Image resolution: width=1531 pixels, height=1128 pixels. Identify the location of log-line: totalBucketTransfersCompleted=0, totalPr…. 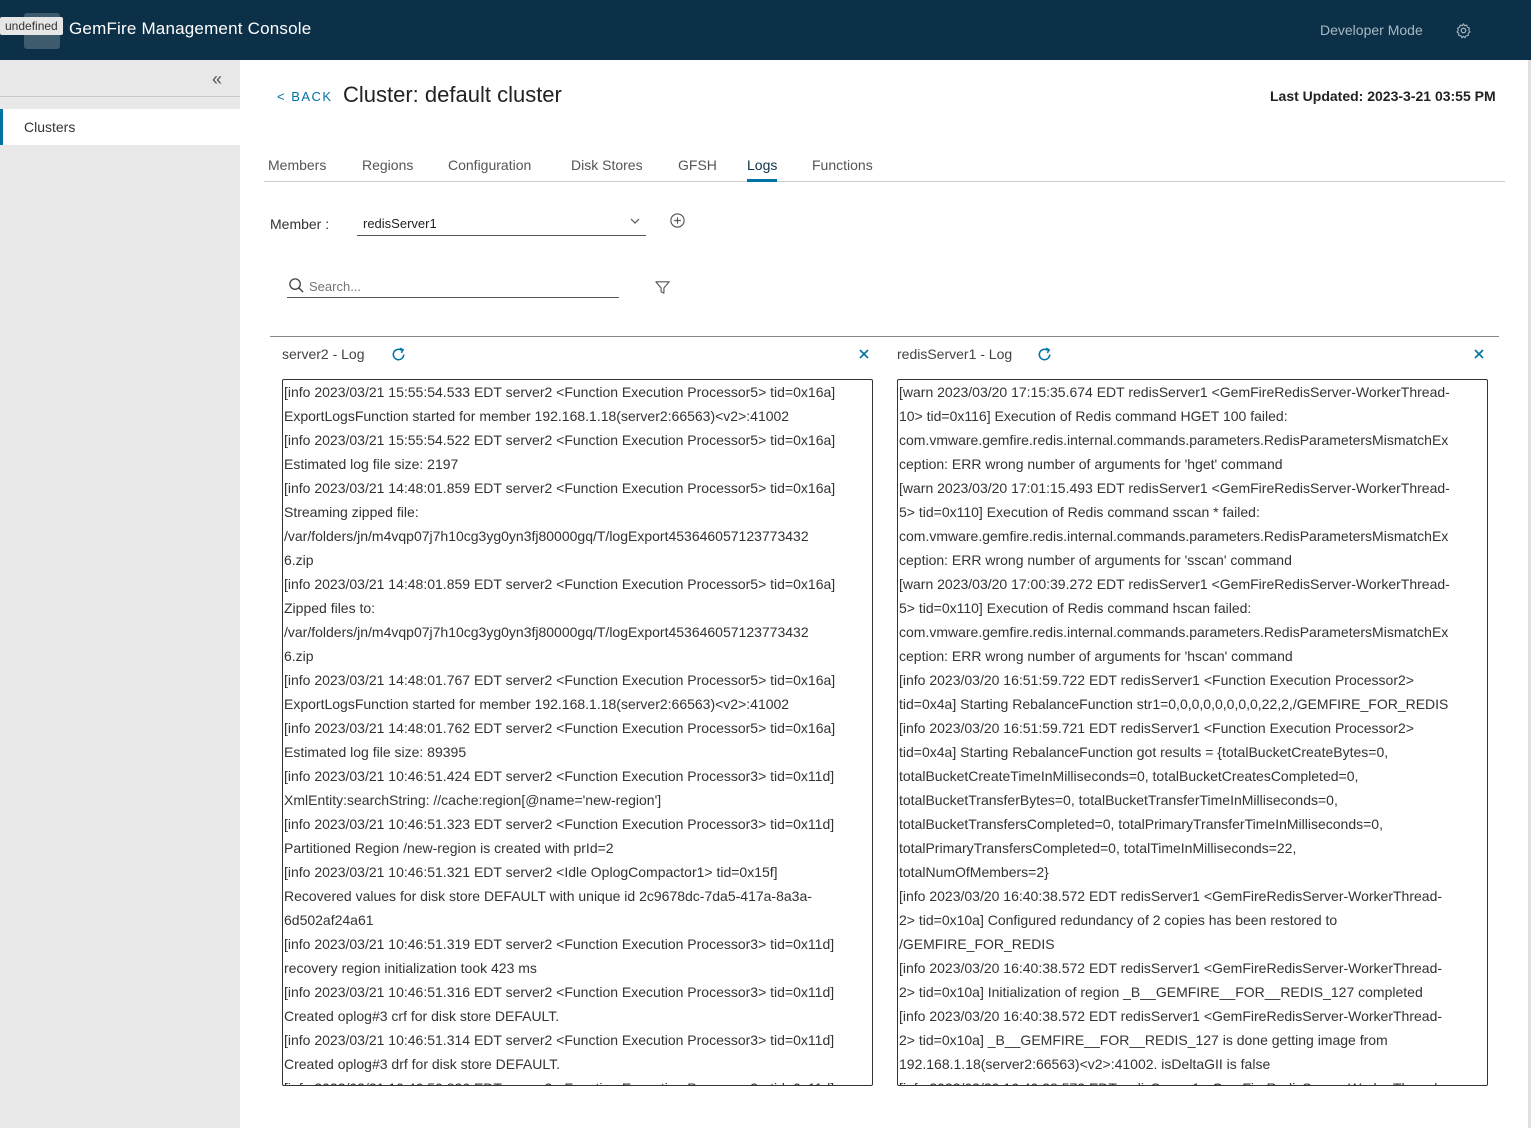
(1141, 824).